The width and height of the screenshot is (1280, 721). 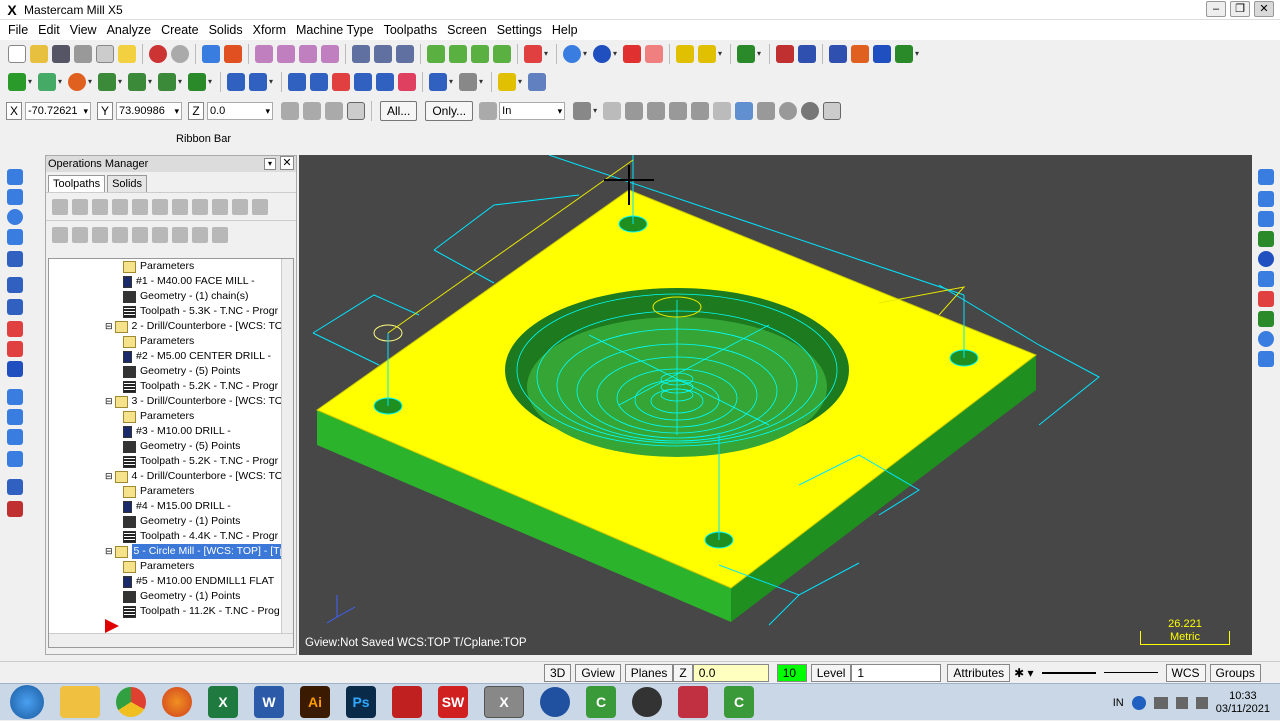 I want to click on arc-icon, so click(x=77, y=82).